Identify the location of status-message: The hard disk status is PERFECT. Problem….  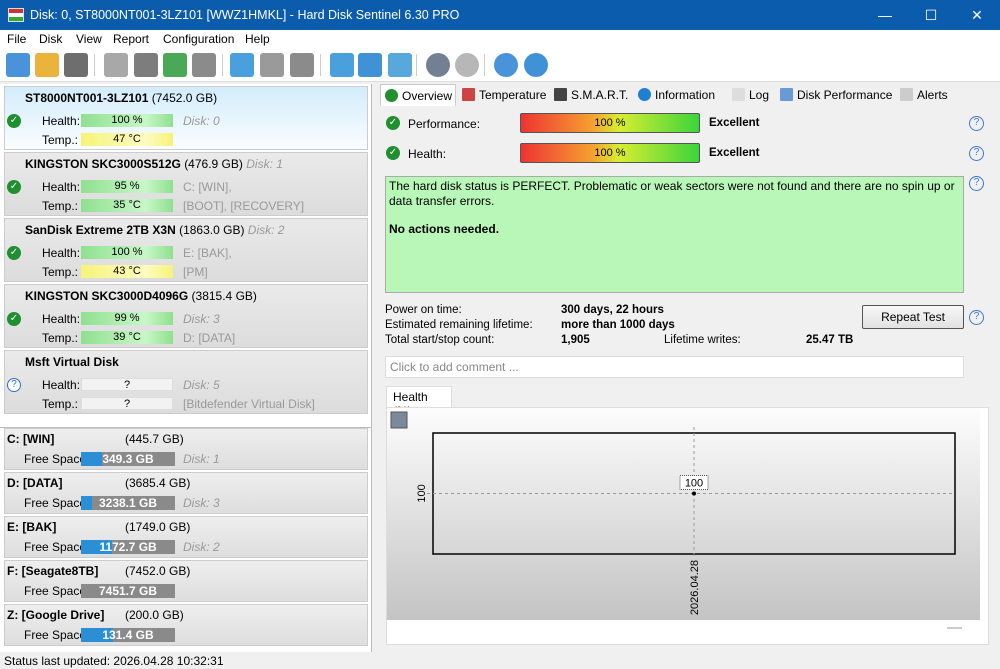
(674, 234).